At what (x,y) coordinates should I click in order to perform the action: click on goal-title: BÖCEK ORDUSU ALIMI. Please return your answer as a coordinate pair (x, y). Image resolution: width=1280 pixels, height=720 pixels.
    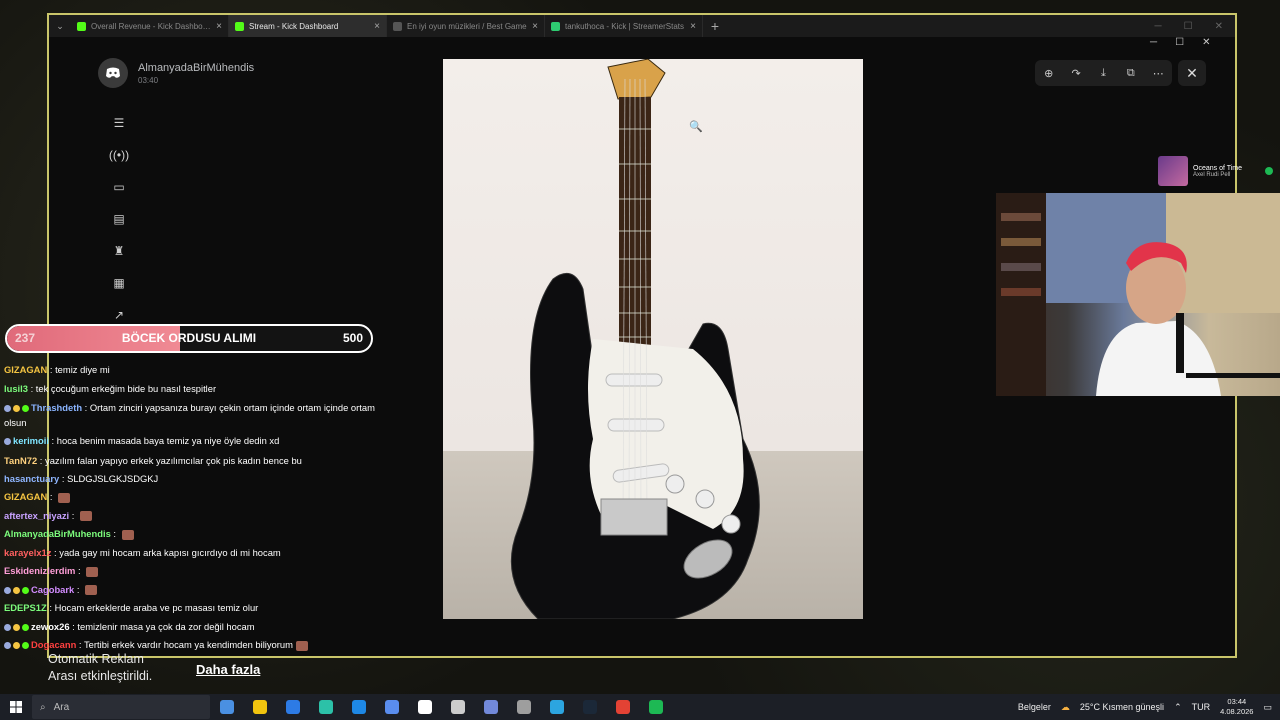
    Looking at the image, I should click on (189, 338).